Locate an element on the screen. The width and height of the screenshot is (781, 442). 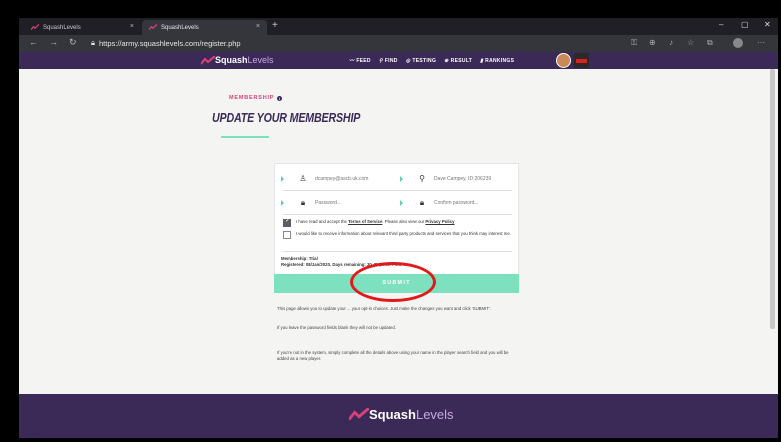
logo-text-accent: Levels is located at coordinates (260, 60).